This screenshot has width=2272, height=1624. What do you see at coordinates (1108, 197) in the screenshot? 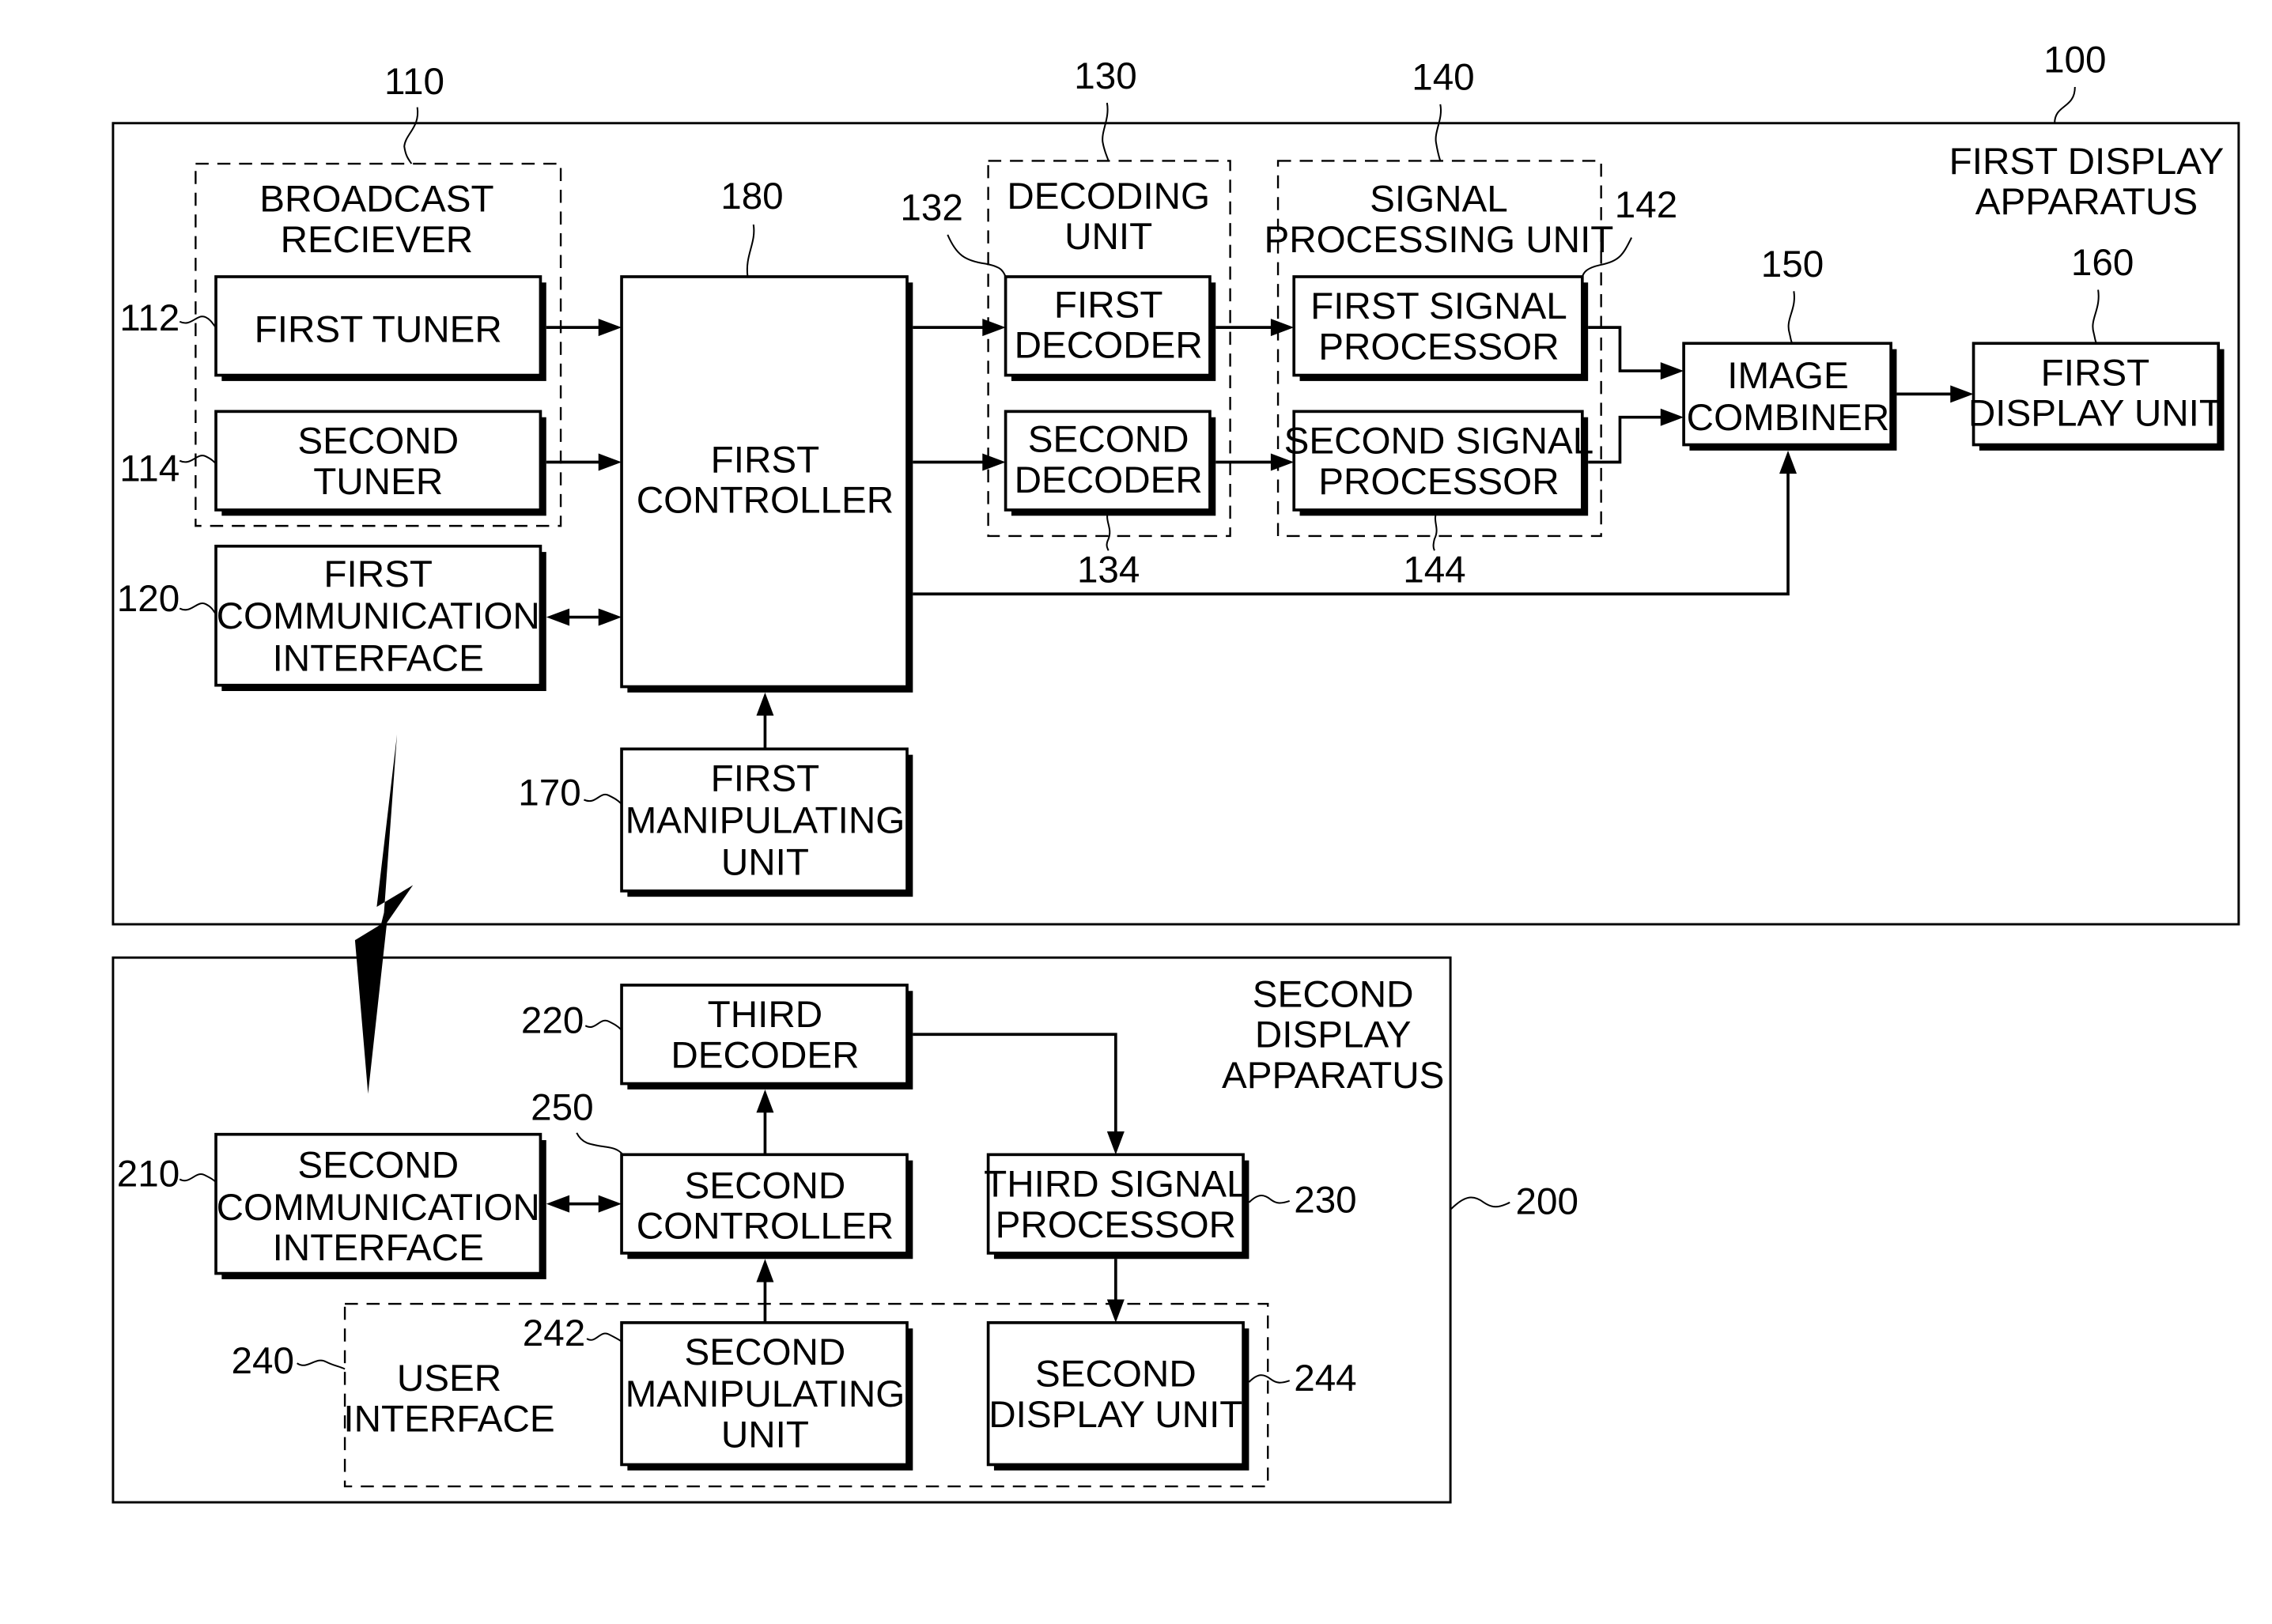
I see `decoding-unit-label-1: DECODING` at bounding box center [1108, 197].